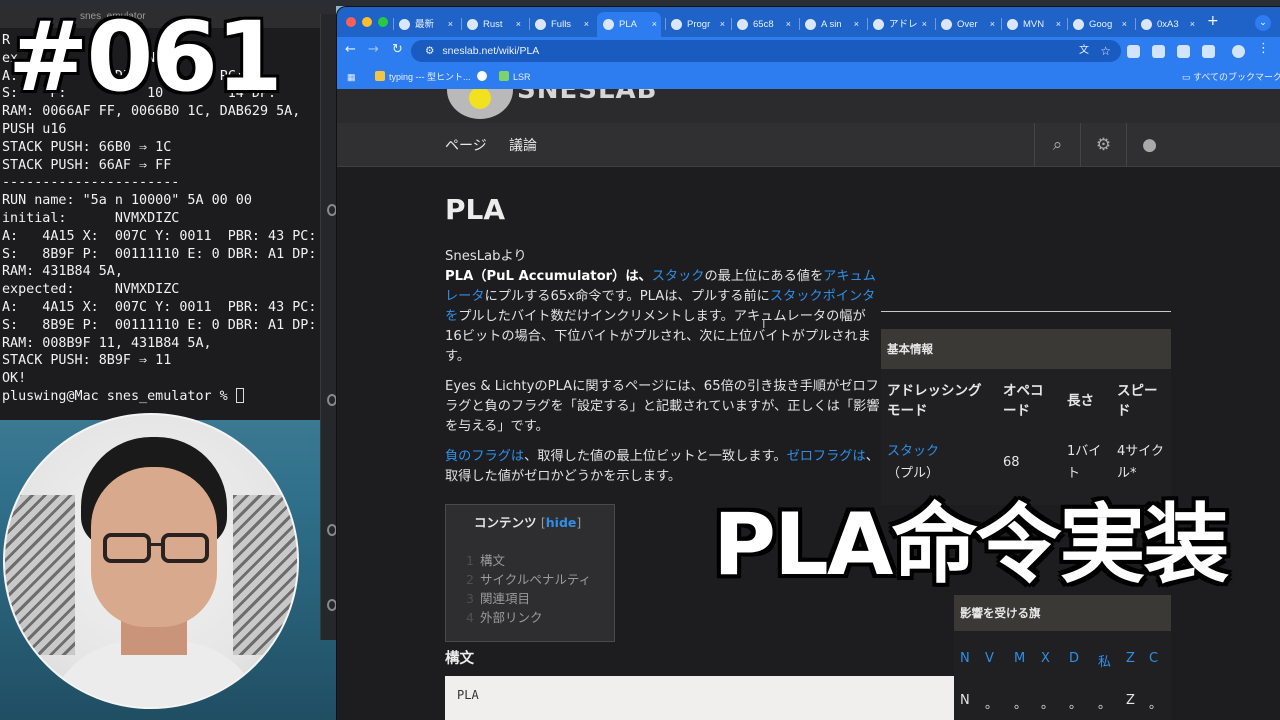  What do you see at coordinates (587, 97) in the screenshot?
I see `site-logo-text: SNESLAB` at bounding box center [587, 97].